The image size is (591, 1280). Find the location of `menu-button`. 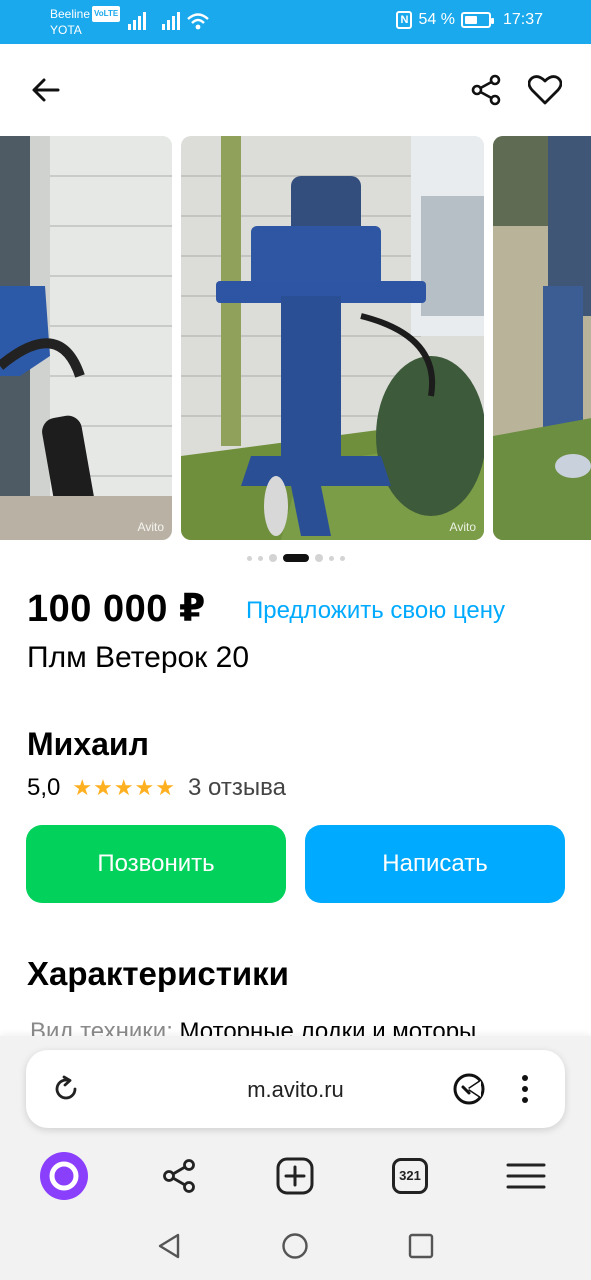

menu-button is located at coordinates (526, 1176).